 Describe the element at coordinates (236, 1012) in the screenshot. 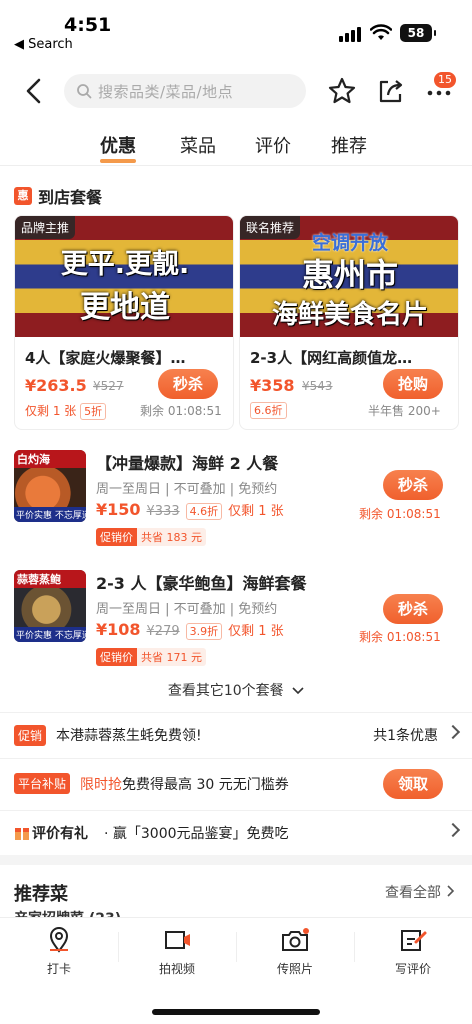

I see `home-indicator` at that location.